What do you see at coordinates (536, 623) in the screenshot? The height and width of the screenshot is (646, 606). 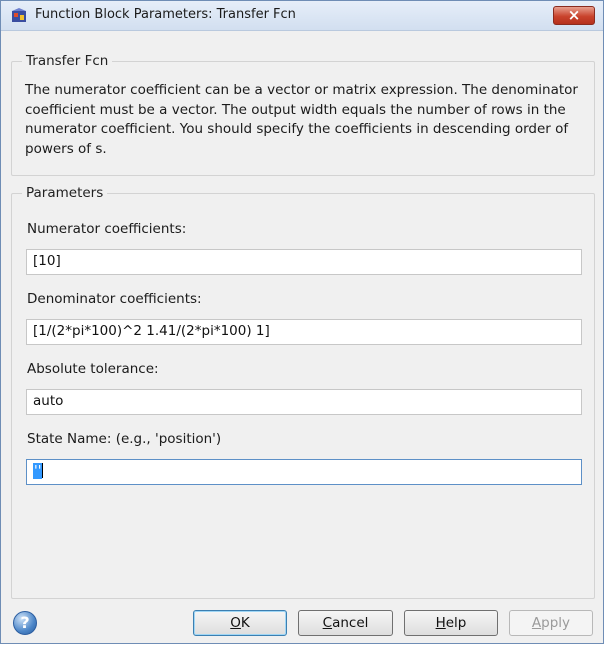 I see `apply-mnemonic: A` at bounding box center [536, 623].